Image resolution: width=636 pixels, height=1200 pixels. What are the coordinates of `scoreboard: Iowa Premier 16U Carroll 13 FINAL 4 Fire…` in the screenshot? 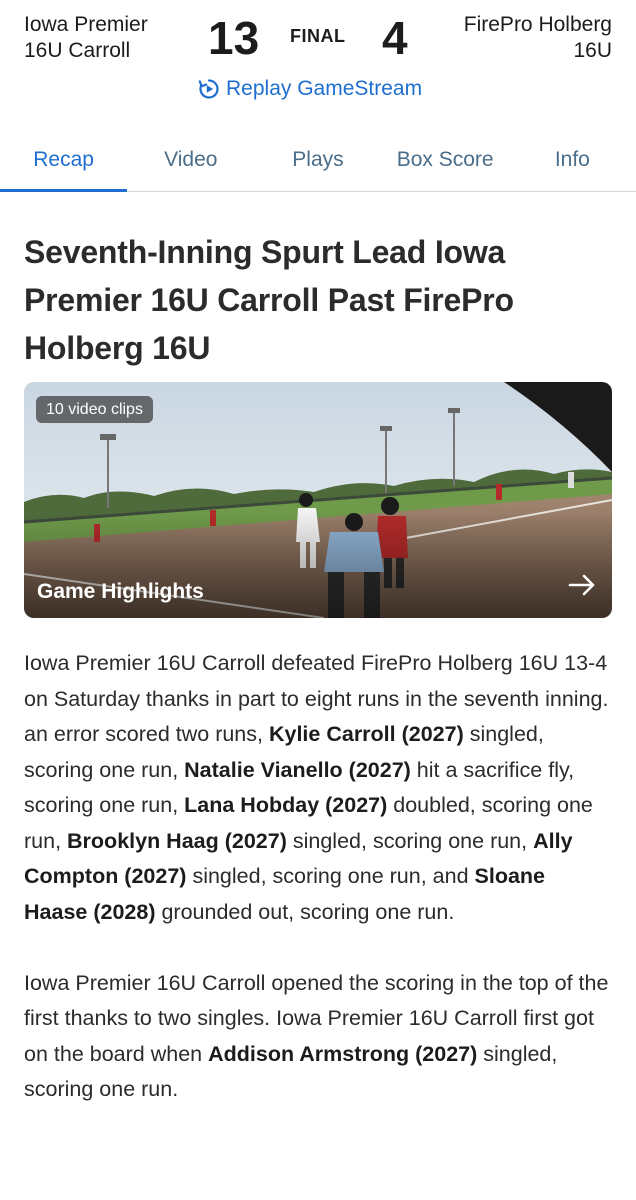 It's located at (318, 55).